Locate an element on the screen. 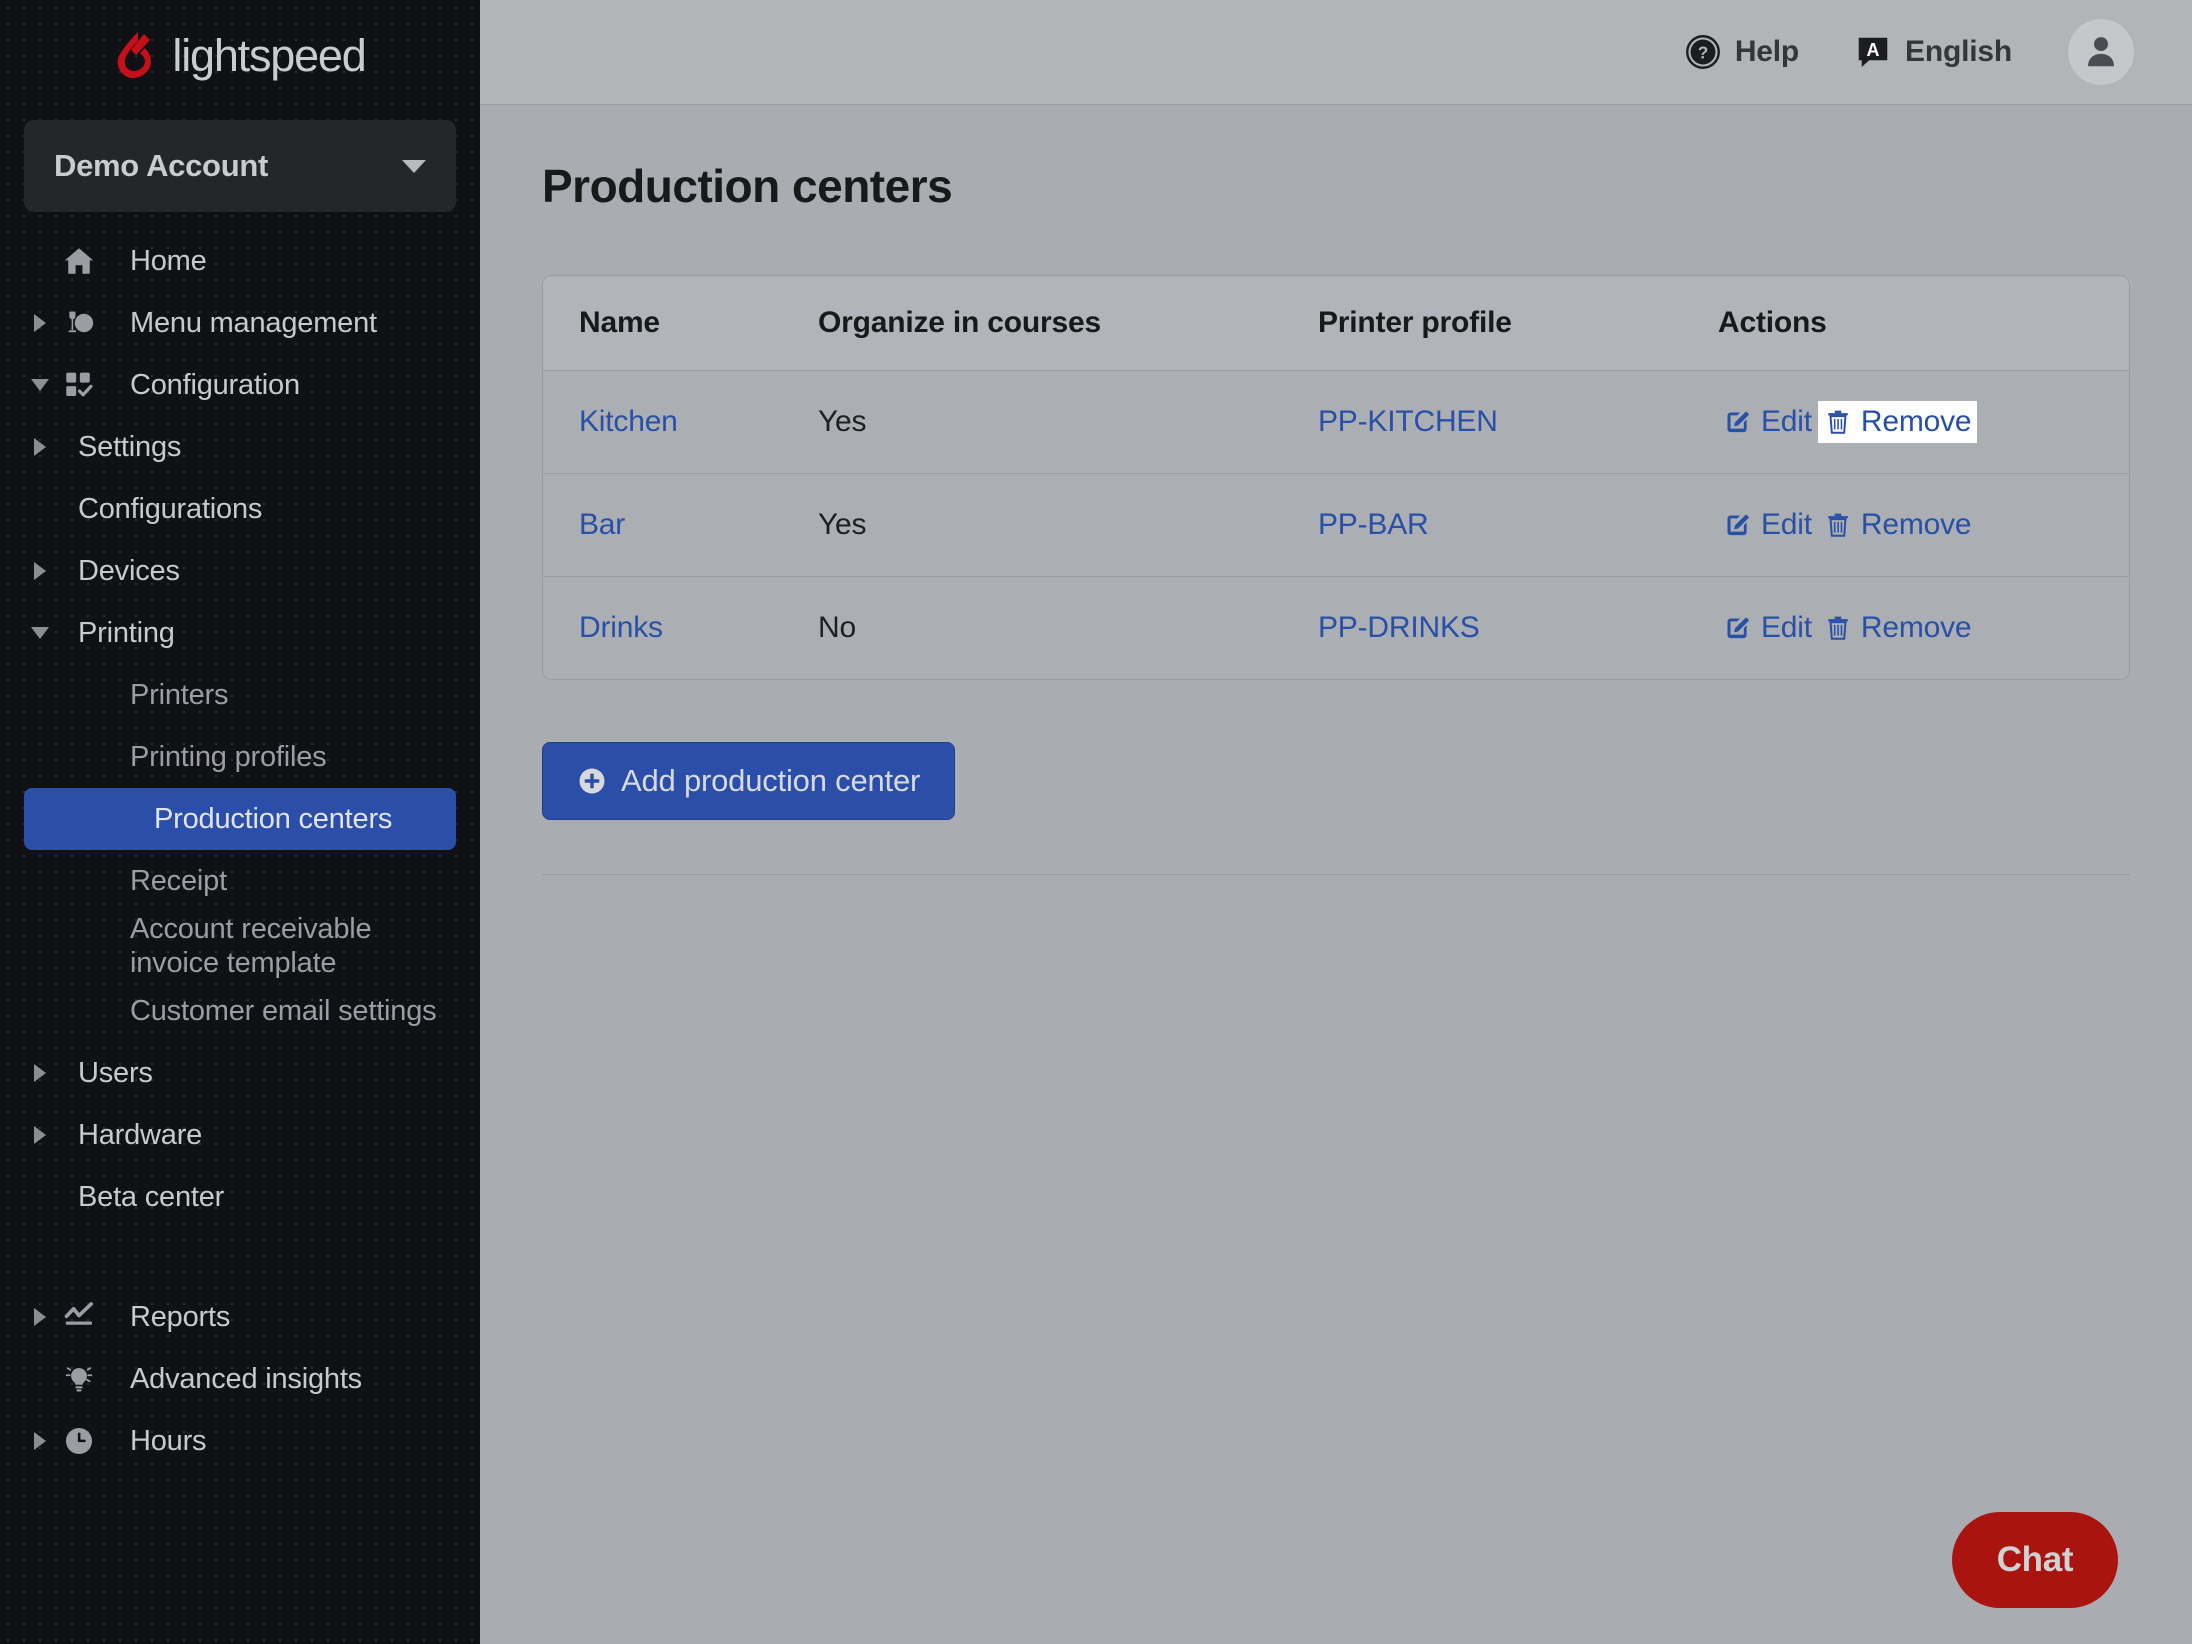  table-row: Bar Yes PP-BAR Edit Remove is located at coordinates (1336, 525).